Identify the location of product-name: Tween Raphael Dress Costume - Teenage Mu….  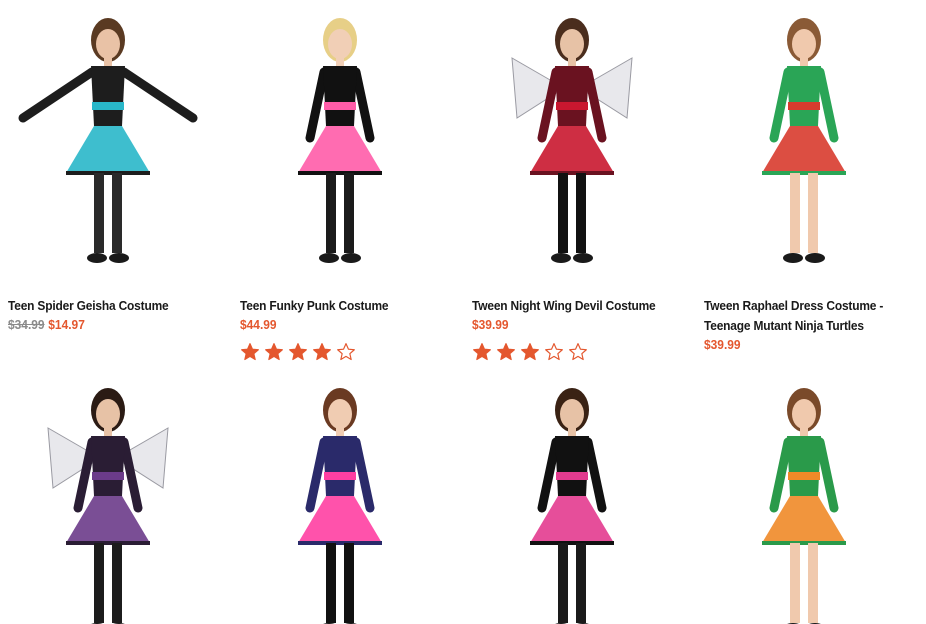
(796, 316).